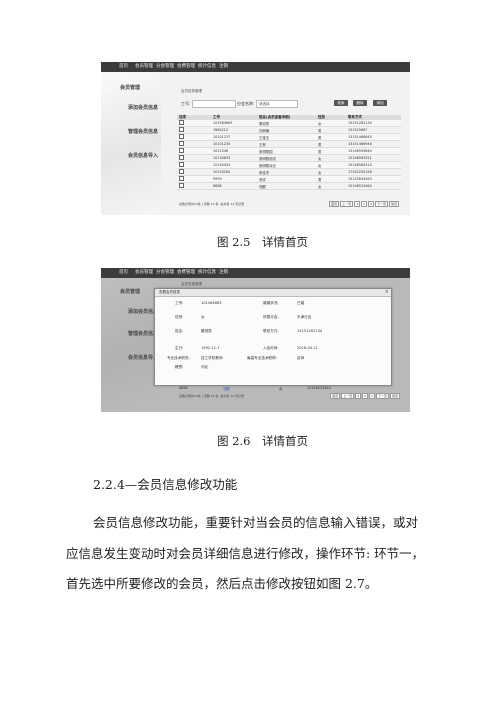  What do you see at coordinates (262, 242) in the screenshot?
I see `figure-caption-2-5: 图 2.5 详情首页` at bounding box center [262, 242].